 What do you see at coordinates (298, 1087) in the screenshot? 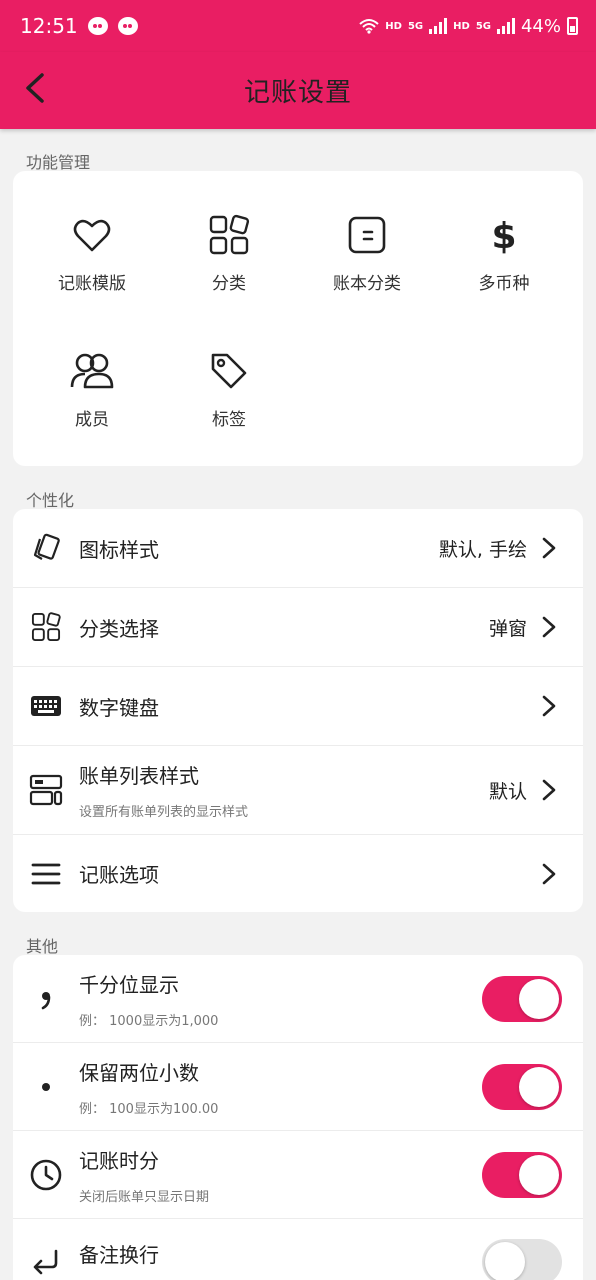
I see `row-two-decimals: 保留两位小数 例： 100显示为100.00` at bounding box center [298, 1087].